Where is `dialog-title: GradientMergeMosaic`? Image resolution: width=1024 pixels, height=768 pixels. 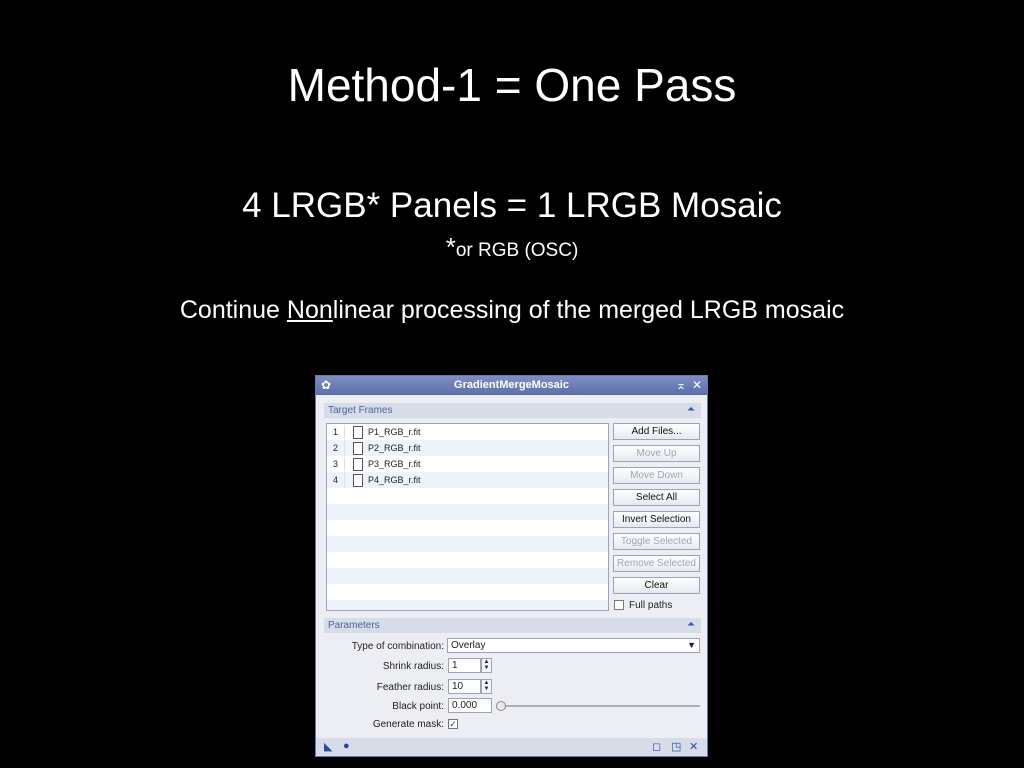 dialog-title: GradientMergeMosaic is located at coordinates (511, 385).